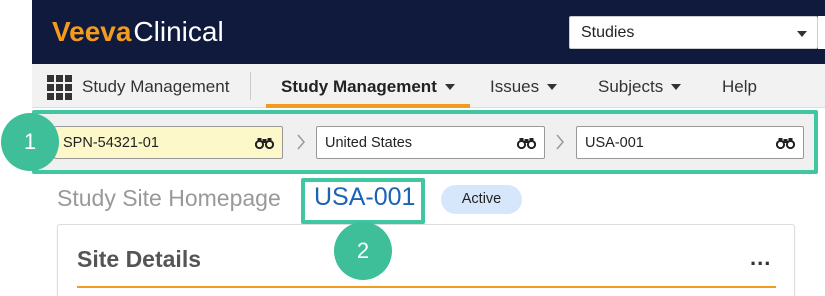 The height and width of the screenshot is (296, 825). I want to click on studies-select: Studies, so click(693, 32).